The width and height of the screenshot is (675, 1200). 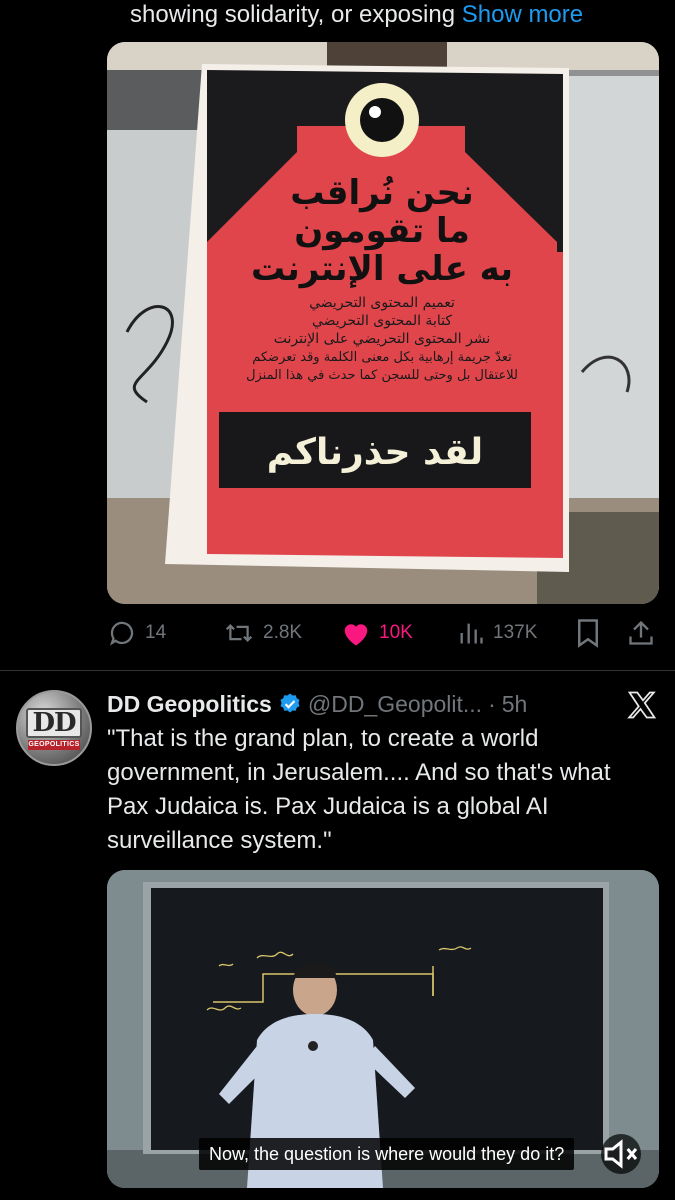 I want to click on repost-count: 2.8K, so click(x=283, y=632).